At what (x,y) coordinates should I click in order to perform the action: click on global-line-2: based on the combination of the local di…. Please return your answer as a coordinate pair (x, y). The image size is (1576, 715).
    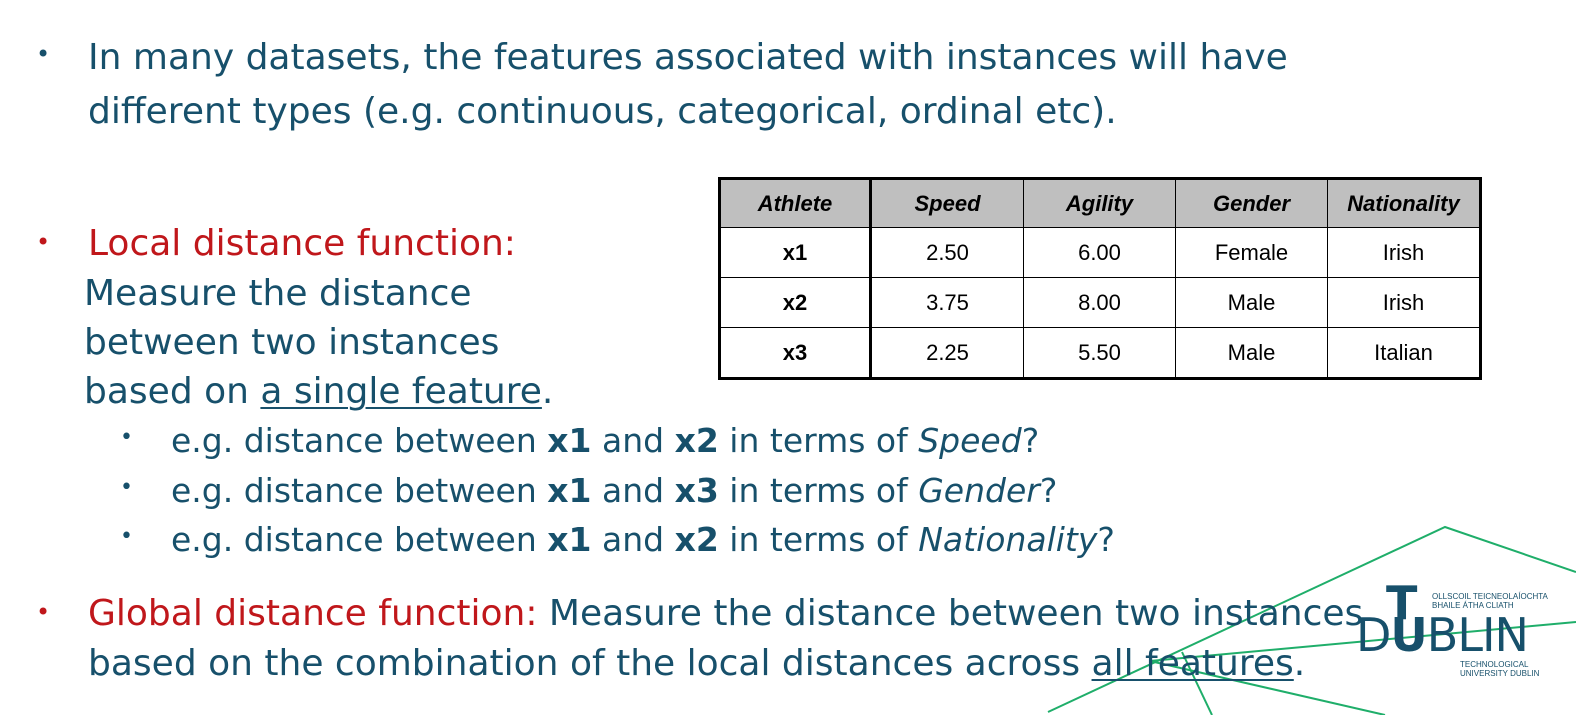
    Looking at the image, I should click on (696, 664).